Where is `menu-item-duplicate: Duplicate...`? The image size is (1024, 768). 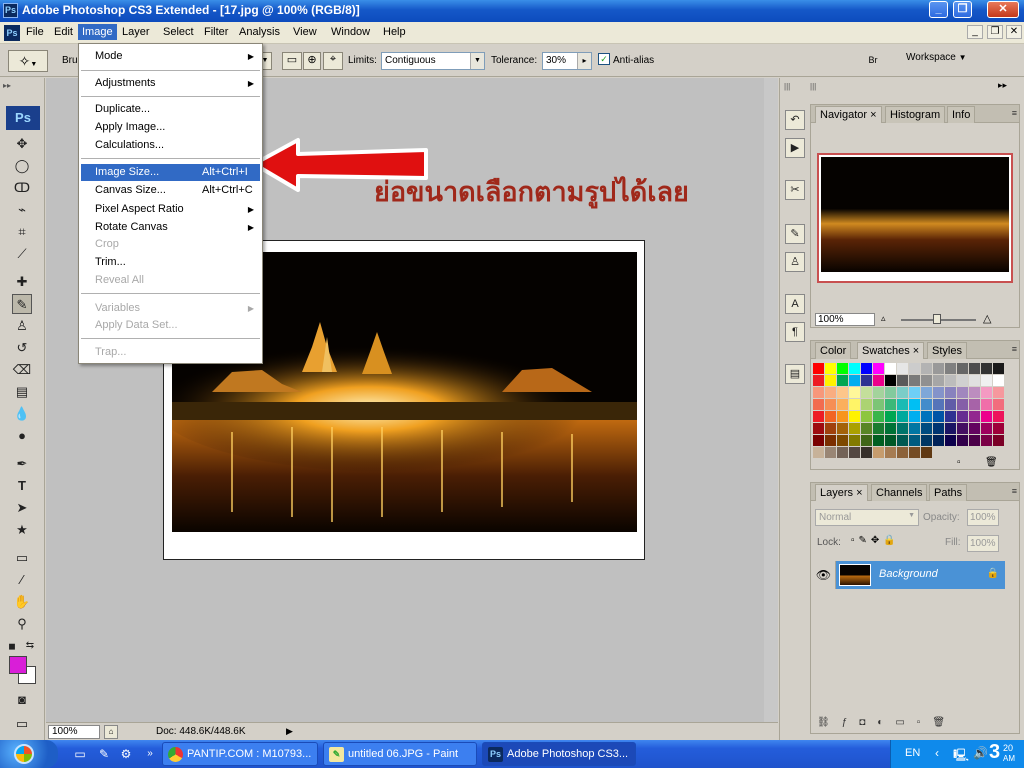 menu-item-duplicate: Duplicate... is located at coordinates (170, 109).